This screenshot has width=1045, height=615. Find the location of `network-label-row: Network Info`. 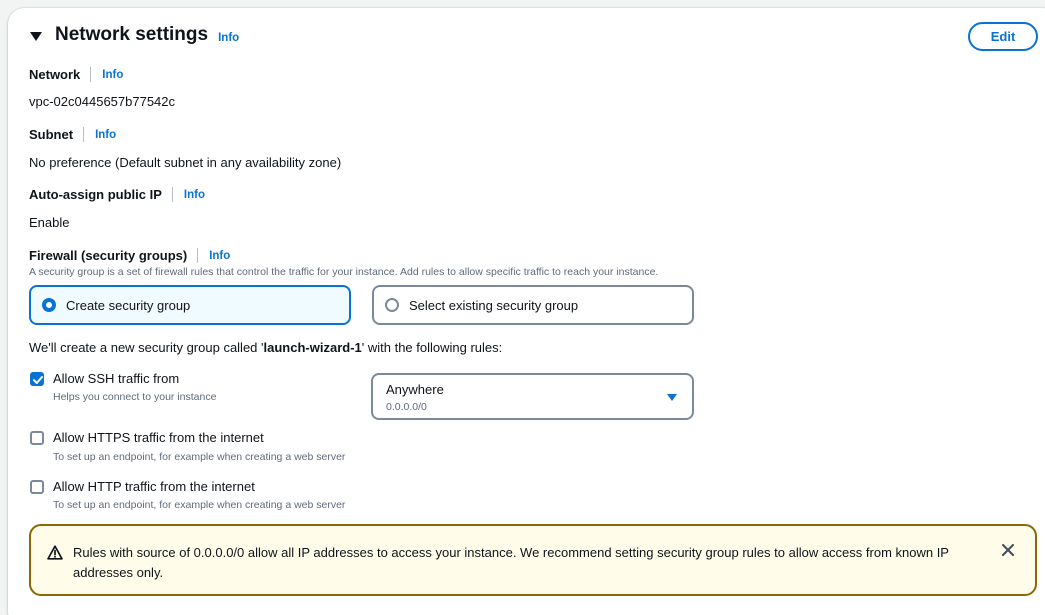

network-label-row: Network Info is located at coordinates (76, 74).